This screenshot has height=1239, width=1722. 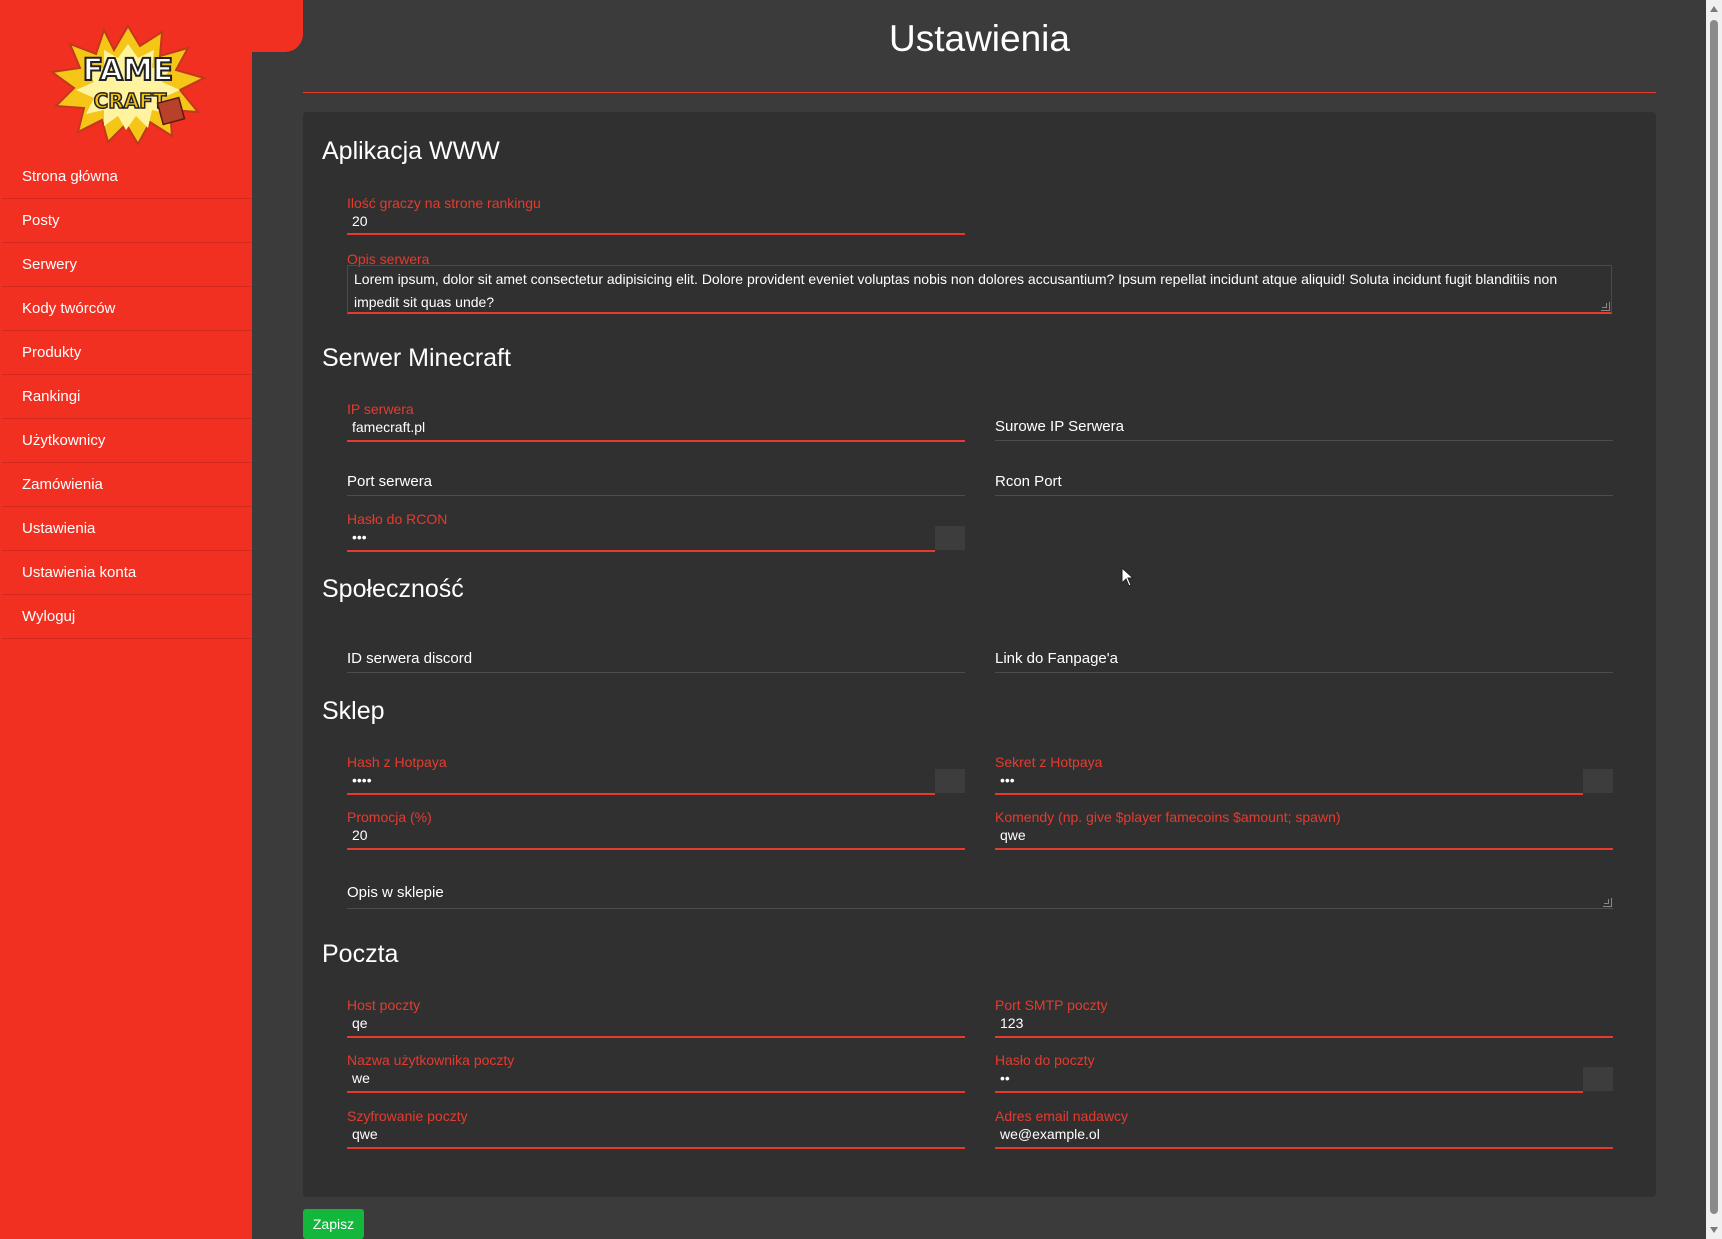 What do you see at coordinates (397, 762) in the screenshot?
I see `hotpay-hash-label: Hash z Hotpaya` at bounding box center [397, 762].